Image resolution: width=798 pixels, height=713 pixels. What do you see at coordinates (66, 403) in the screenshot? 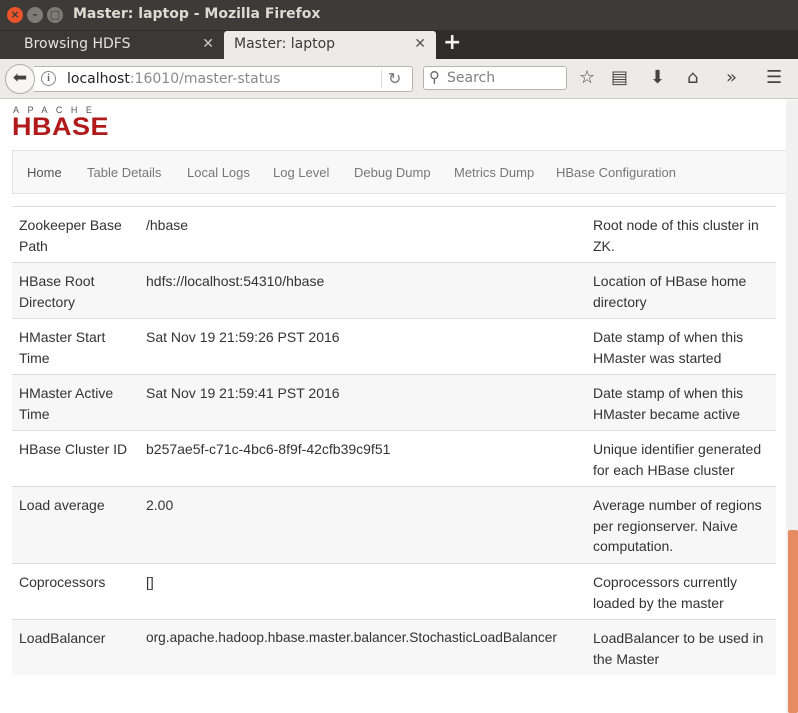
I see `attribute-name: HMaster Active Time` at bounding box center [66, 403].